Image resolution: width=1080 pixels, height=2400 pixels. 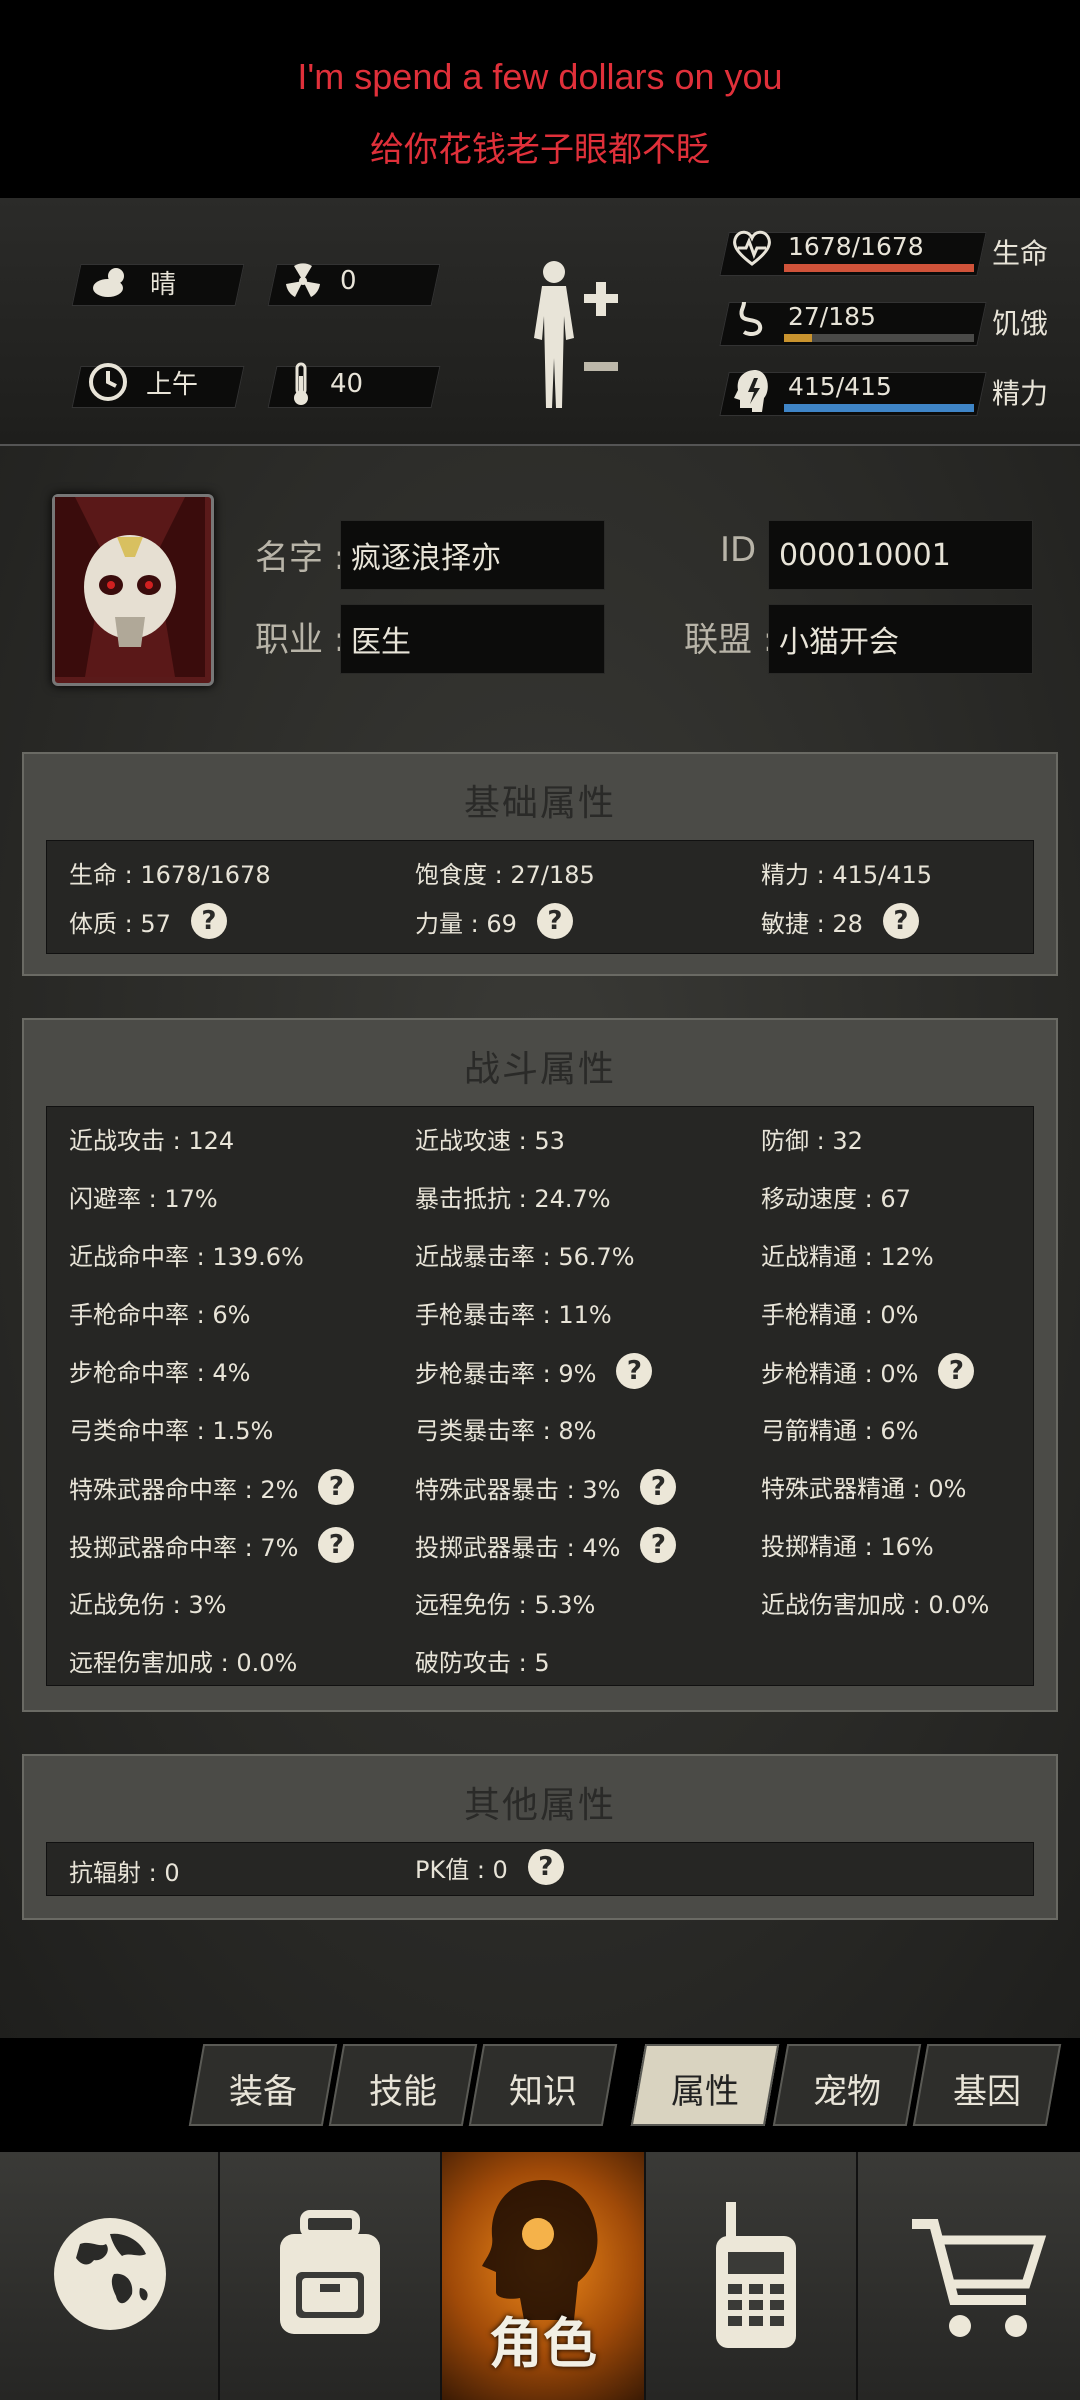 I want to click on weather-cloud-sun-icon, so click(x=111, y=282).